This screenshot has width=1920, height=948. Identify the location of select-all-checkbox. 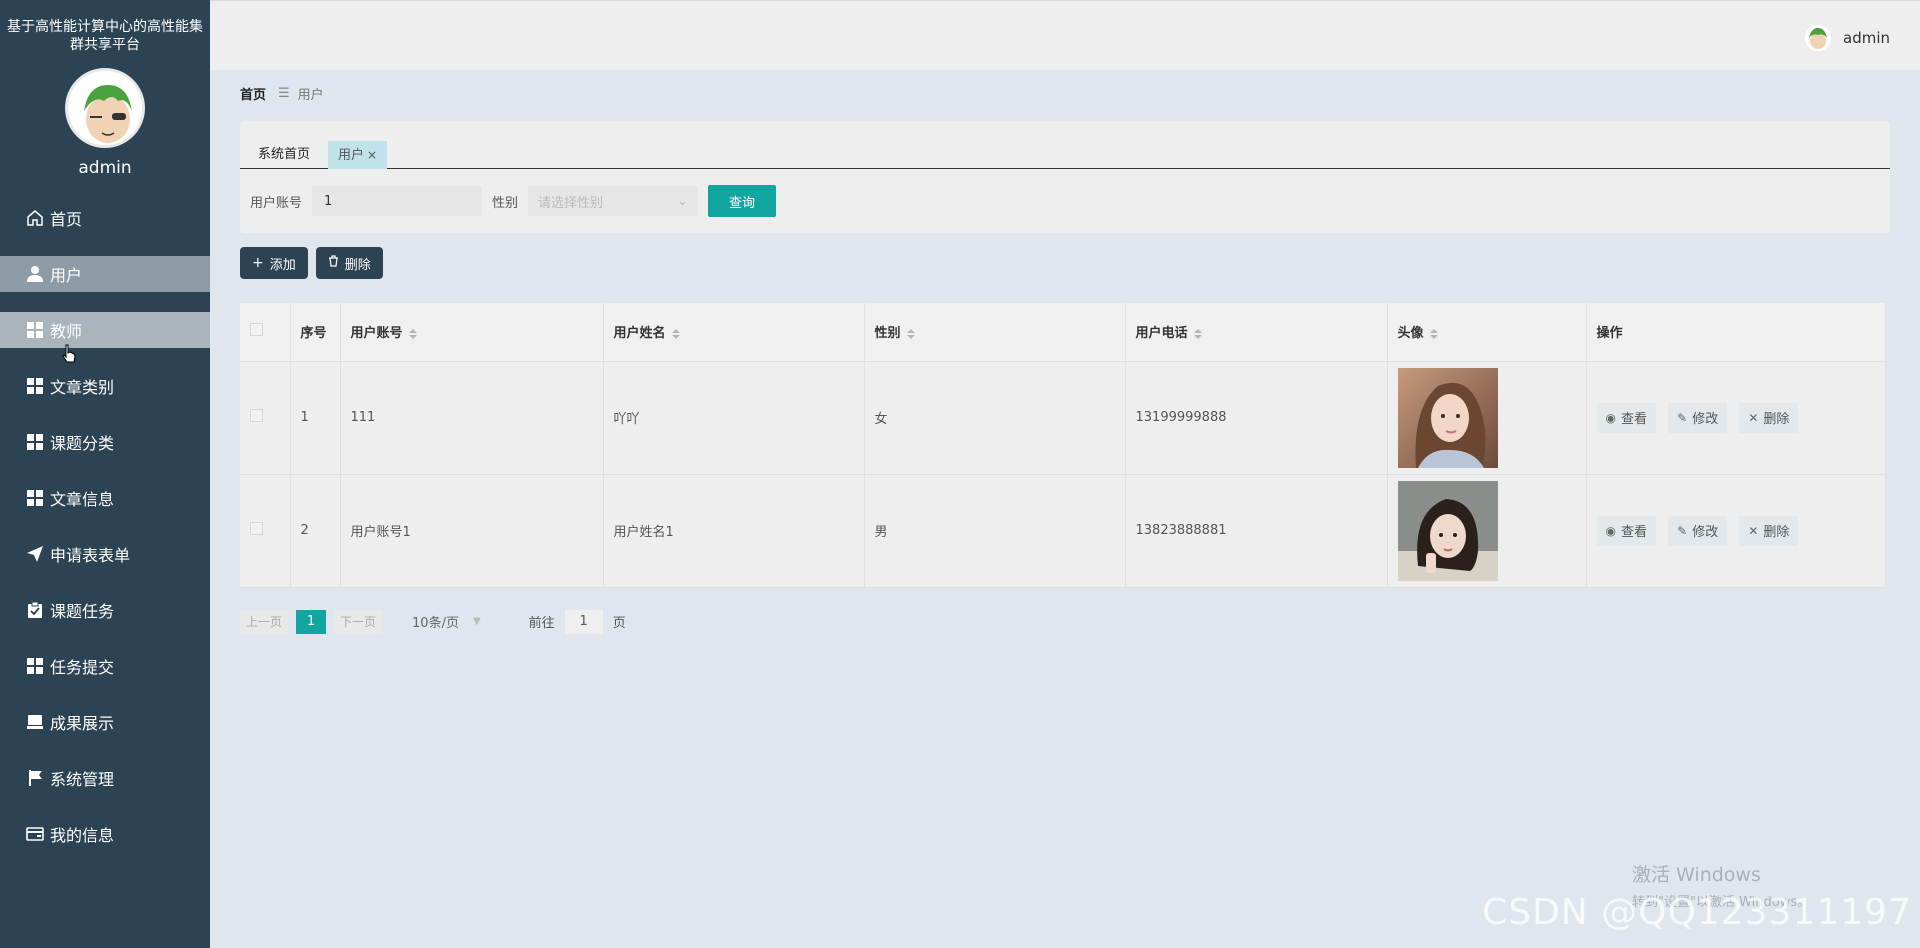
(256, 330).